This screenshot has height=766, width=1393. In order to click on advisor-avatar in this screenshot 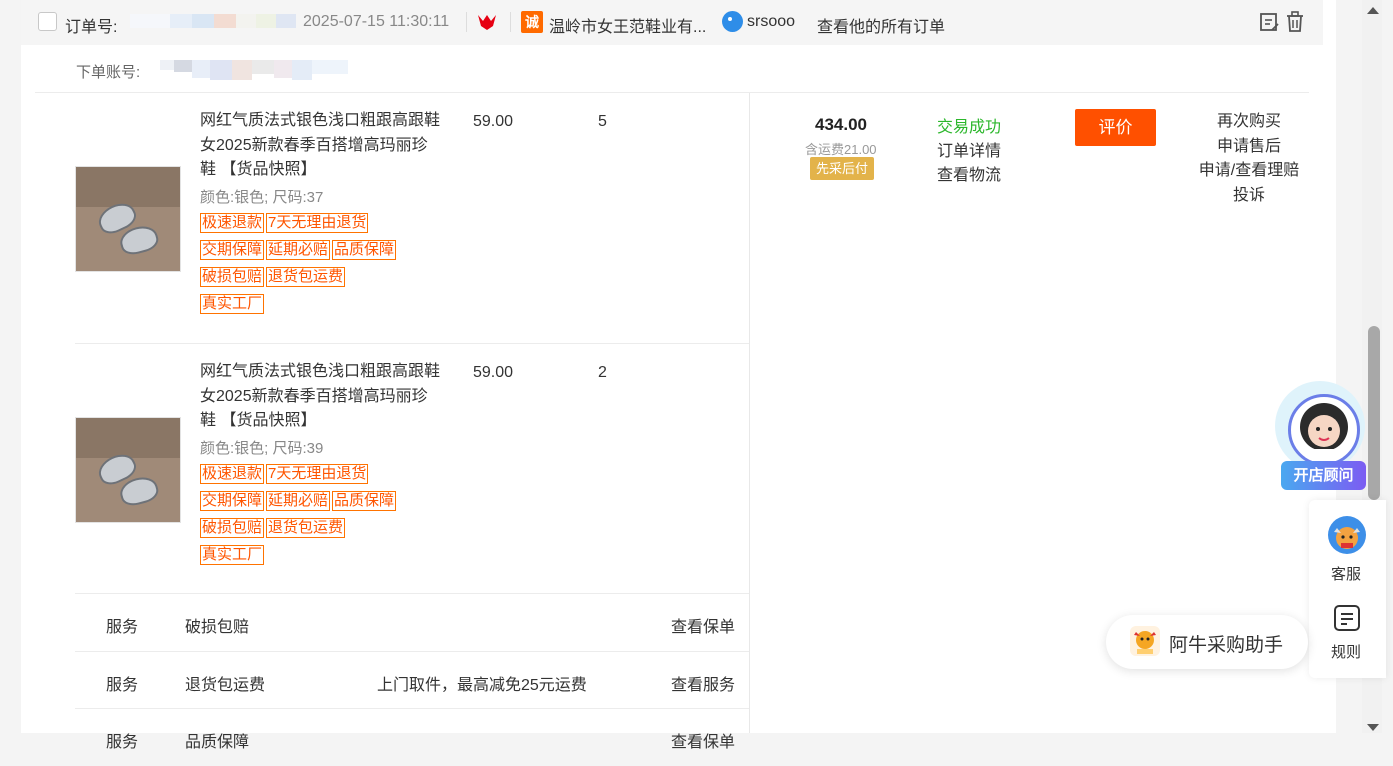, I will do `click(1324, 430)`.